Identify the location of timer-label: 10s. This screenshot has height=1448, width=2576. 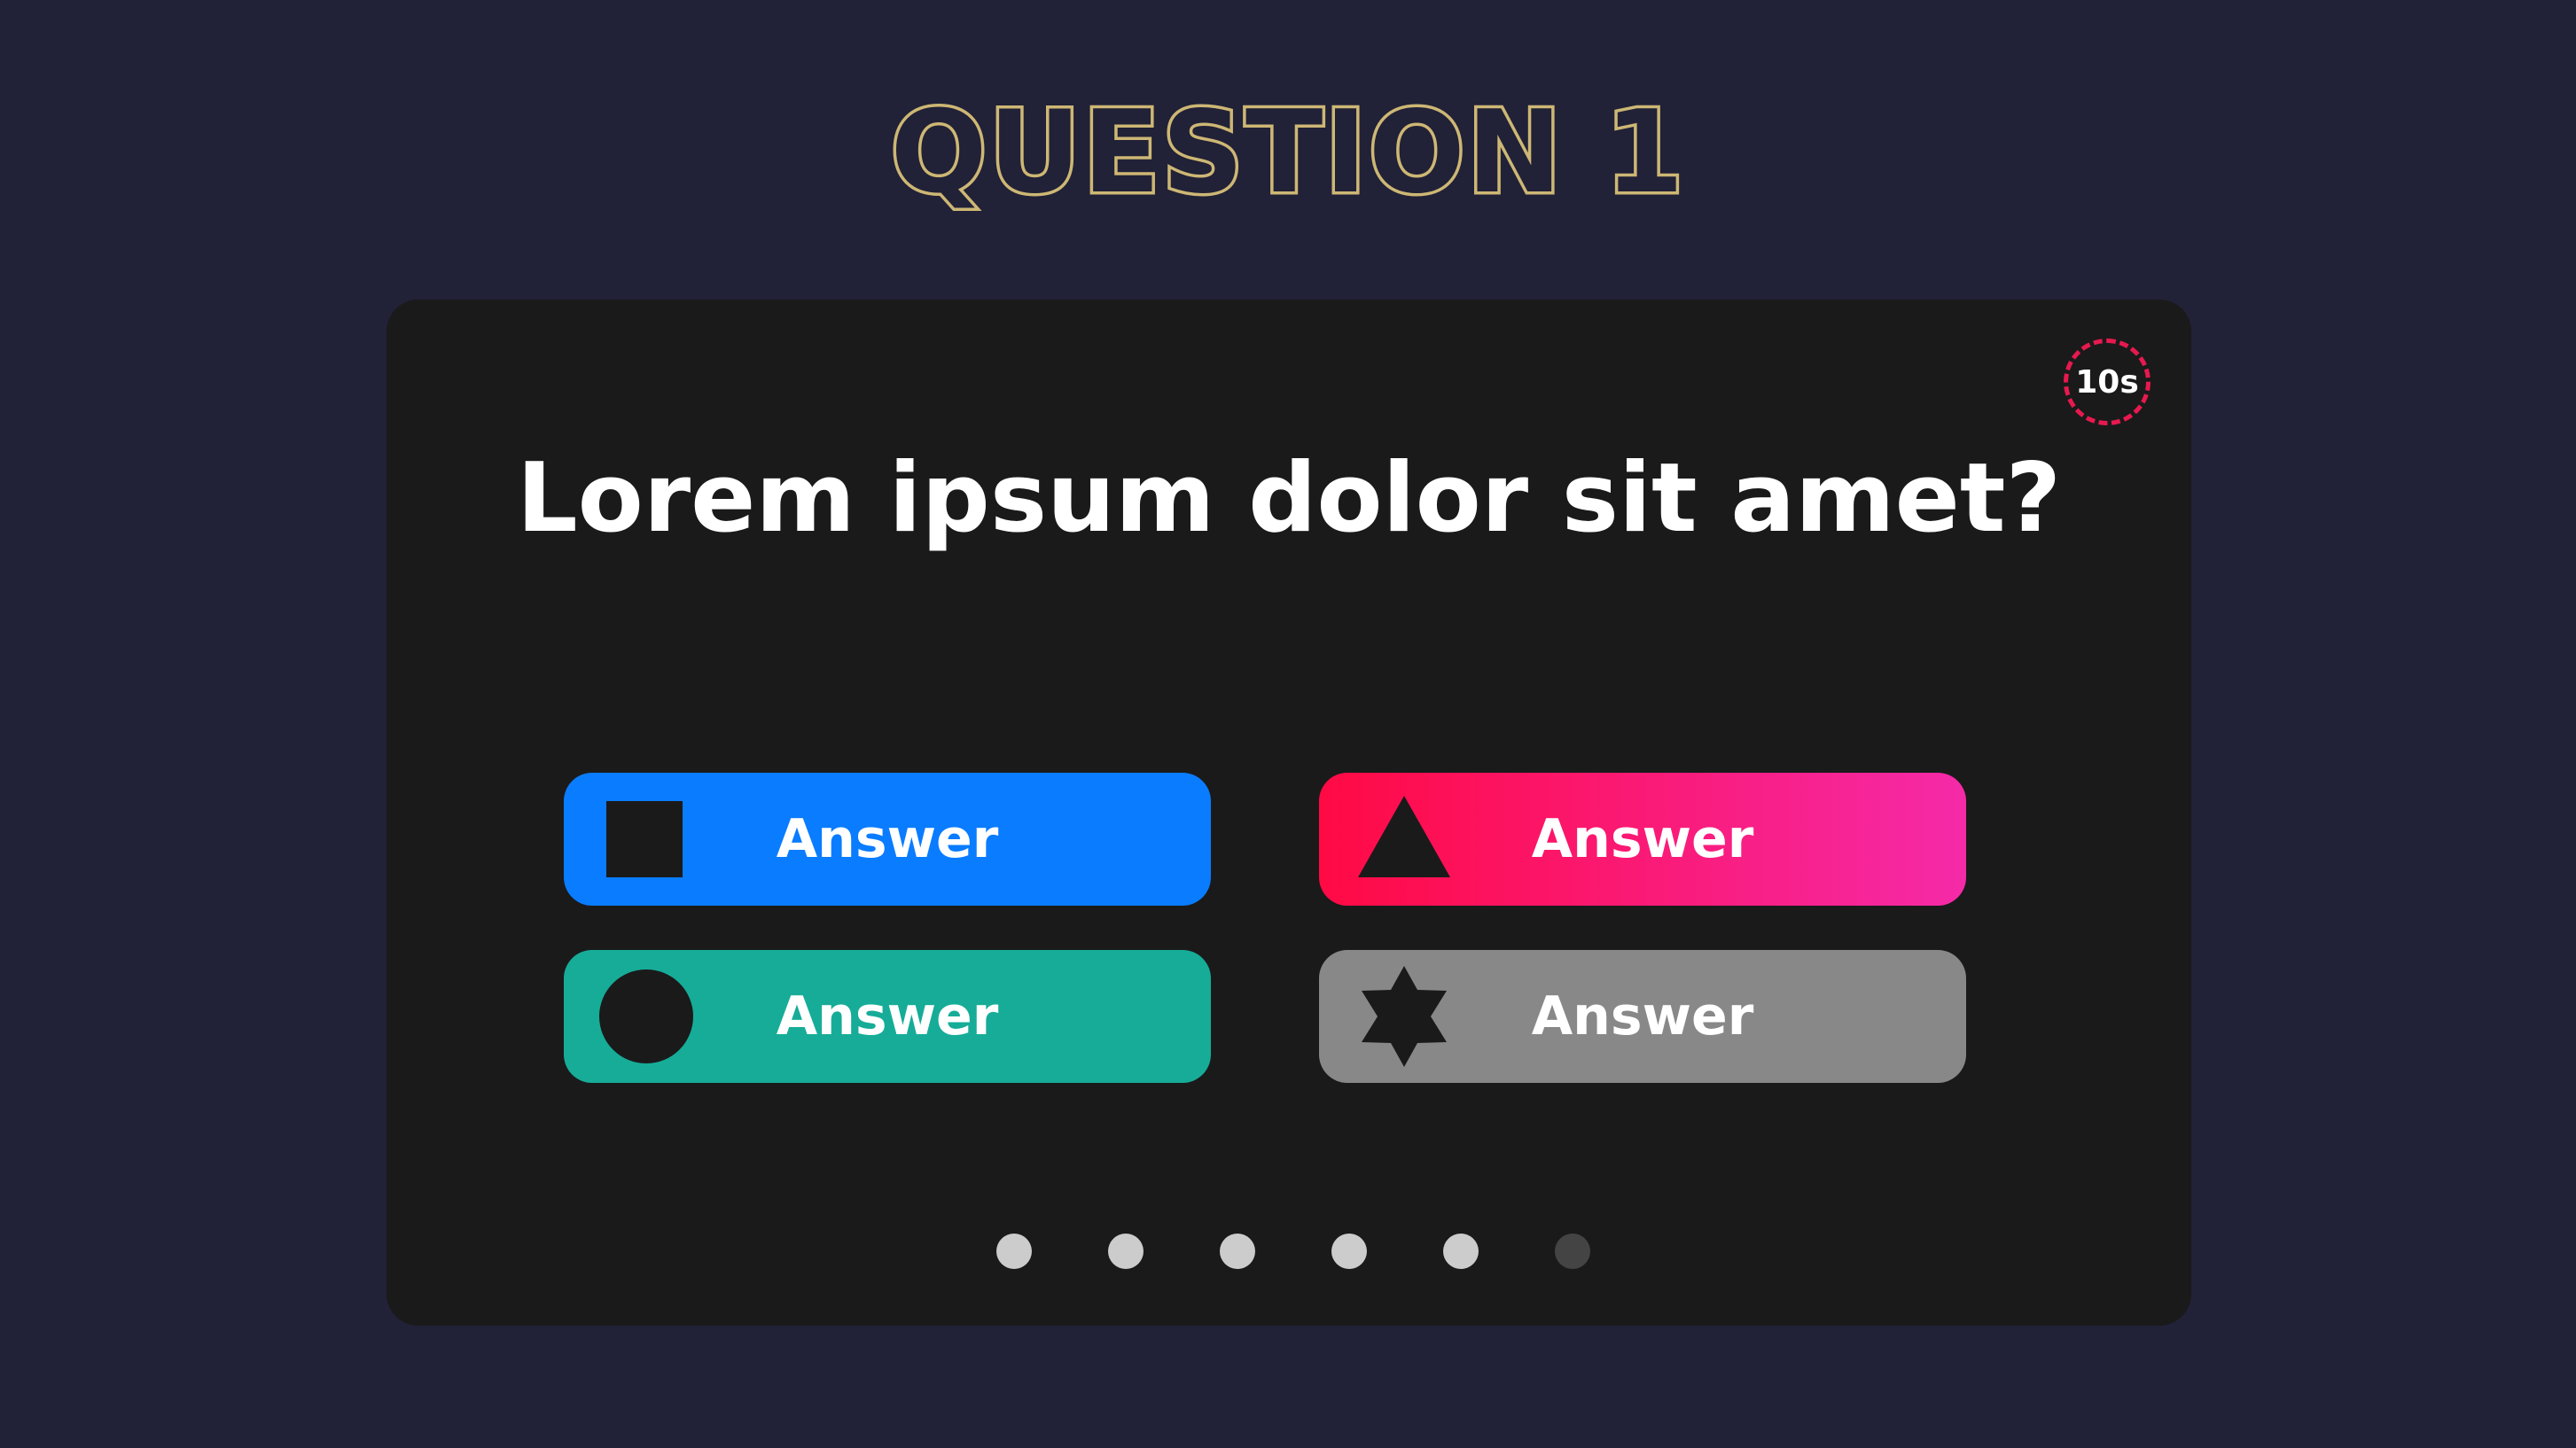
(2107, 382).